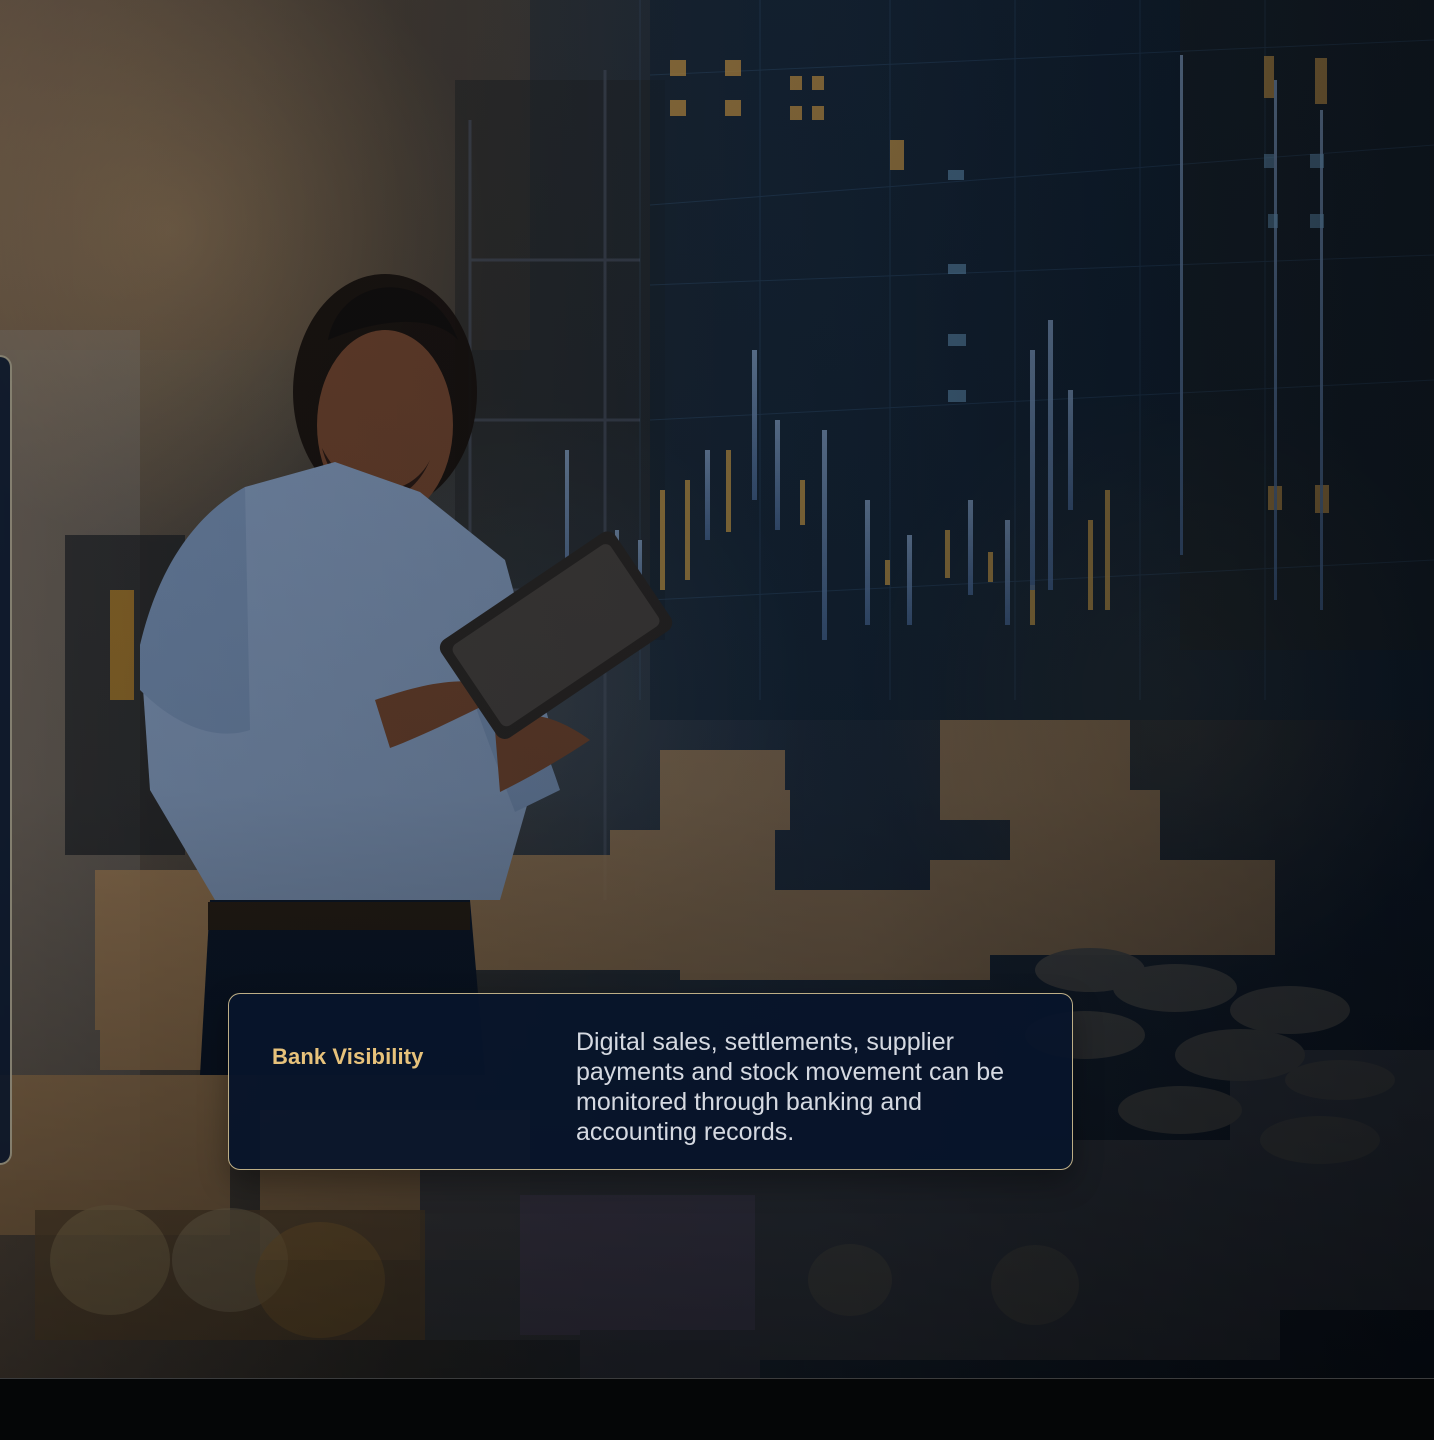 This screenshot has height=1440, width=1434. Describe the element at coordinates (6, 760) in the screenshot. I see `left-offscreen-card` at that location.